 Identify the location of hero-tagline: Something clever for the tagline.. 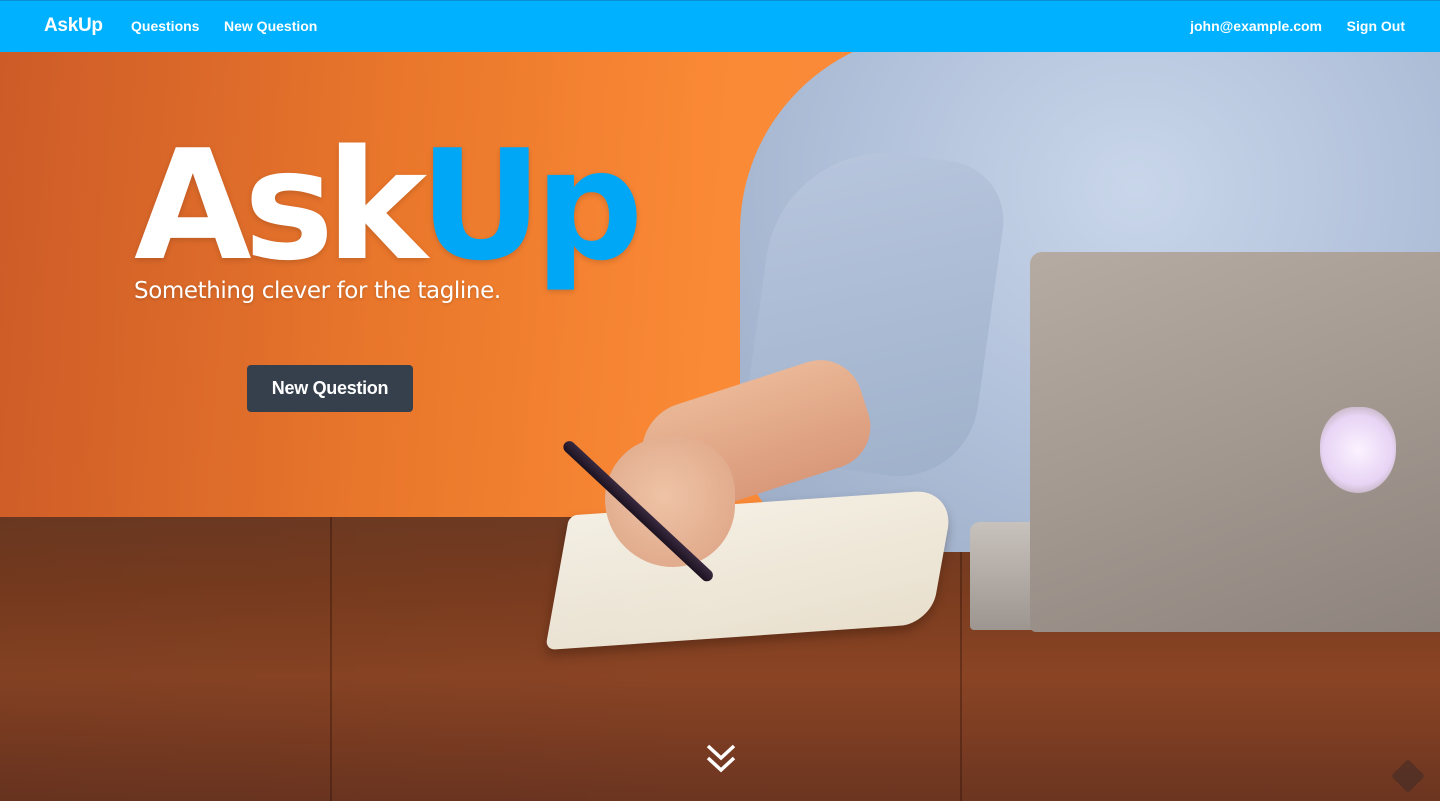
(317, 291).